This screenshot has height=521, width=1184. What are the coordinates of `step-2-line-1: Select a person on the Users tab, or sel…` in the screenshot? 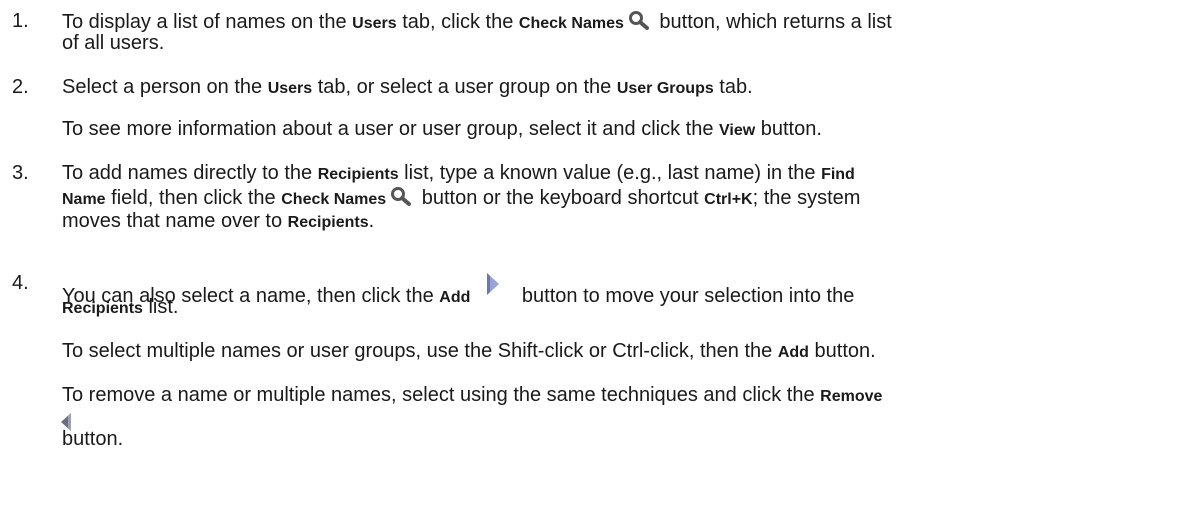 It's located at (407, 87).